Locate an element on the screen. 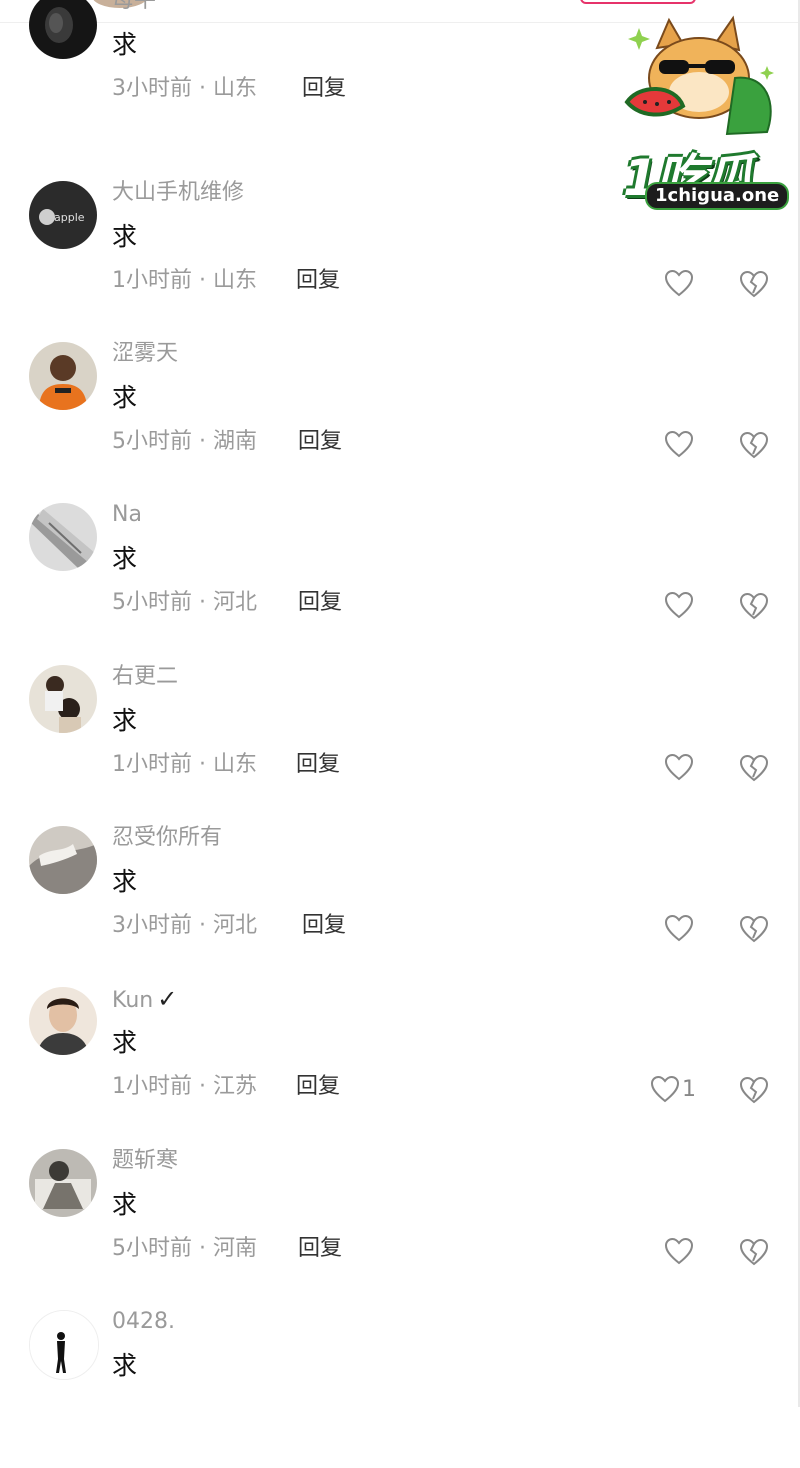  username: 0428. is located at coordinates (143, 1322).